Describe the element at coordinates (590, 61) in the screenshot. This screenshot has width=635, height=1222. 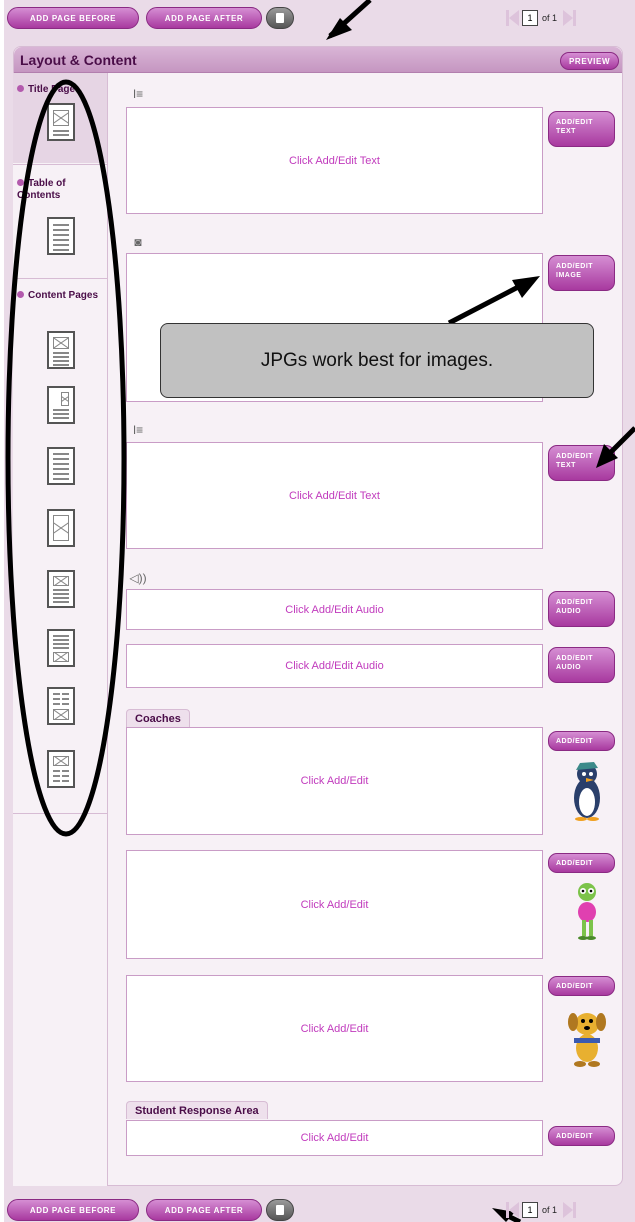
I see `preview-button: Preview` at that location.